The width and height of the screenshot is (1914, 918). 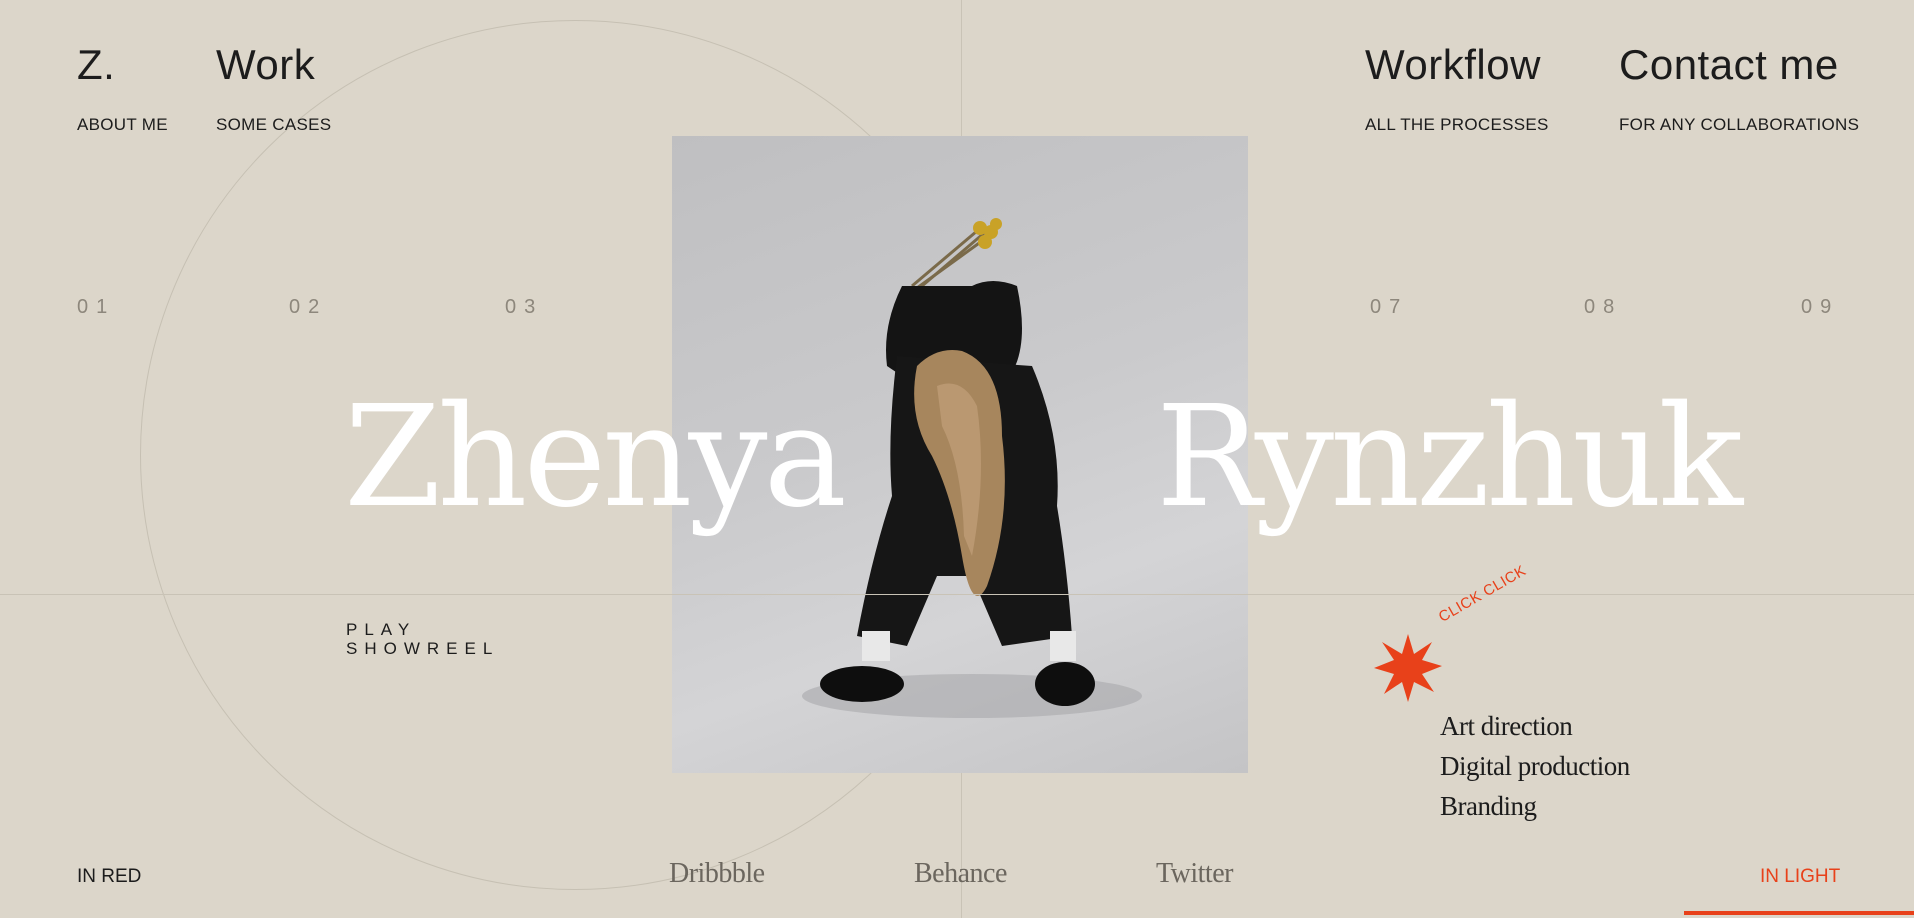 I want to click on some-cases-link: SOME CASES, so click(x=273, y=124).